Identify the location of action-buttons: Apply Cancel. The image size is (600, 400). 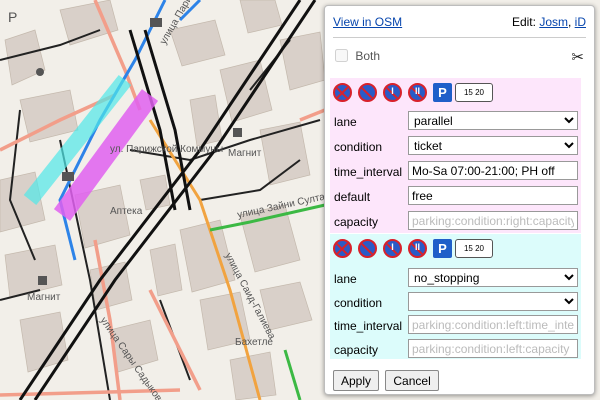
(387, 381).